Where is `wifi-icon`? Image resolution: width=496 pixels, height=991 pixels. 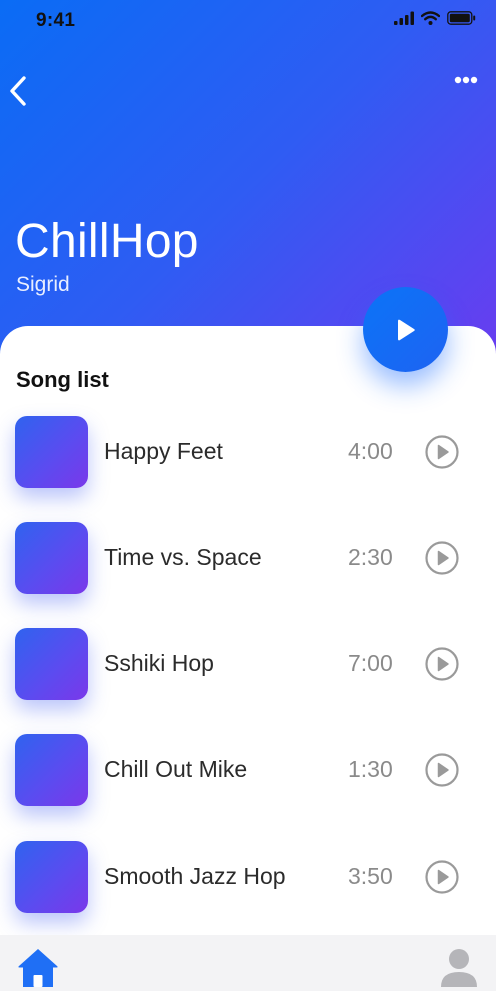 wifi-icon is located at coordinates (430, 18).